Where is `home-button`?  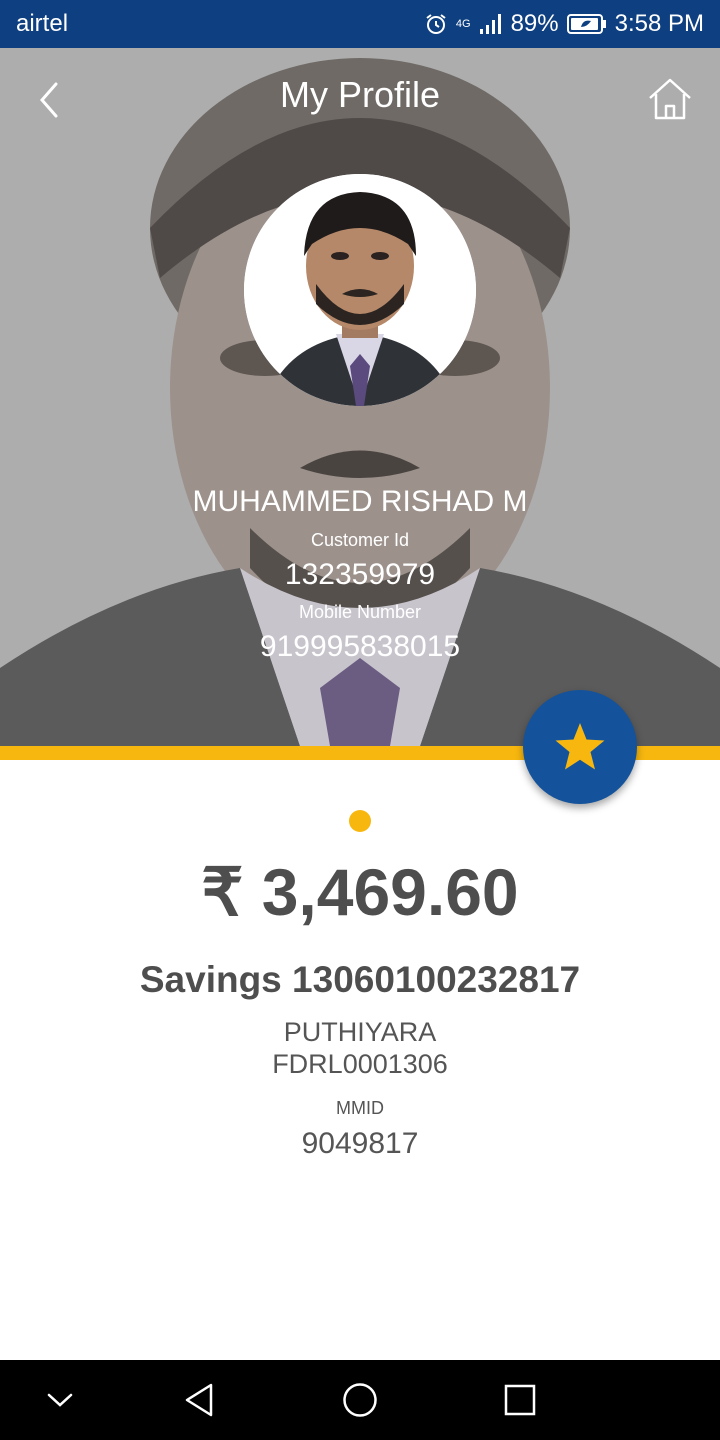 home-button is located at coordinates (670, 99).